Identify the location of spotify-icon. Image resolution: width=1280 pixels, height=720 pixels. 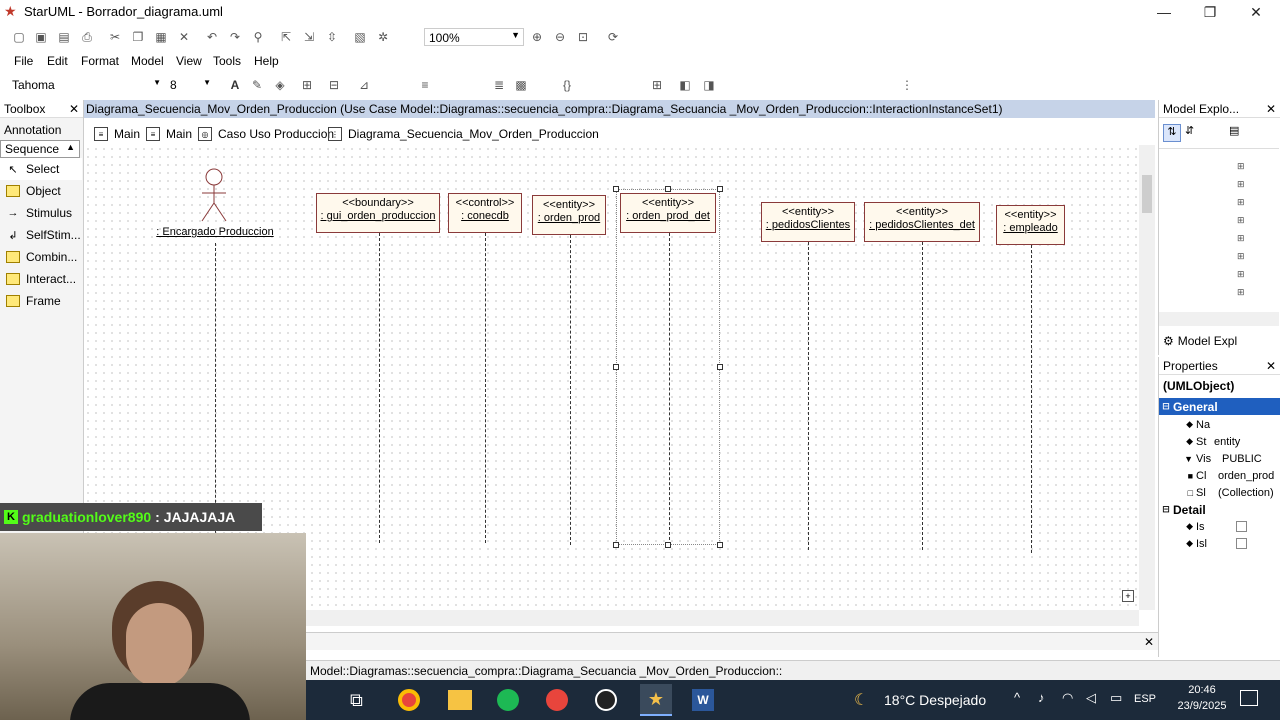
(508, 700).